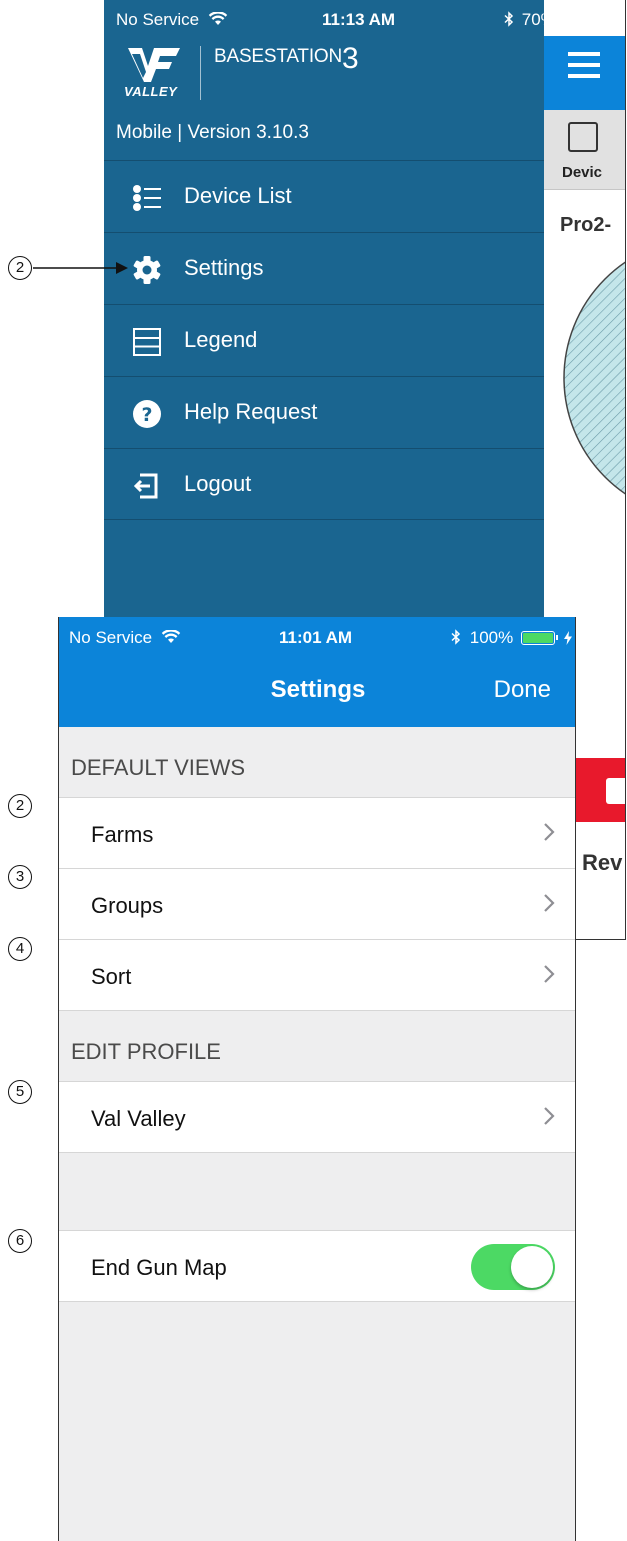 Image resolution: width=627 pixels, height=1541 pixels. Describe the element at coordinates (317, 833) in the screenshot. I see `settings-row-farms: Farms` at that location.